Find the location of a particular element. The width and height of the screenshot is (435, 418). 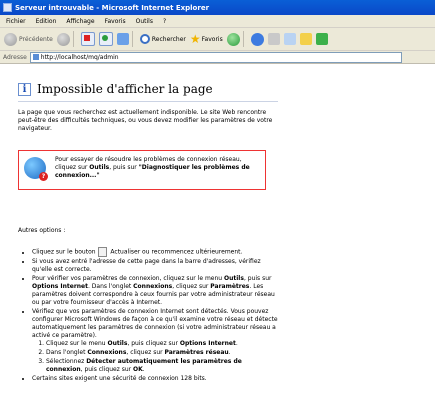

step1-a: Cliquez sur le menu is located at coordinates (77, 343).